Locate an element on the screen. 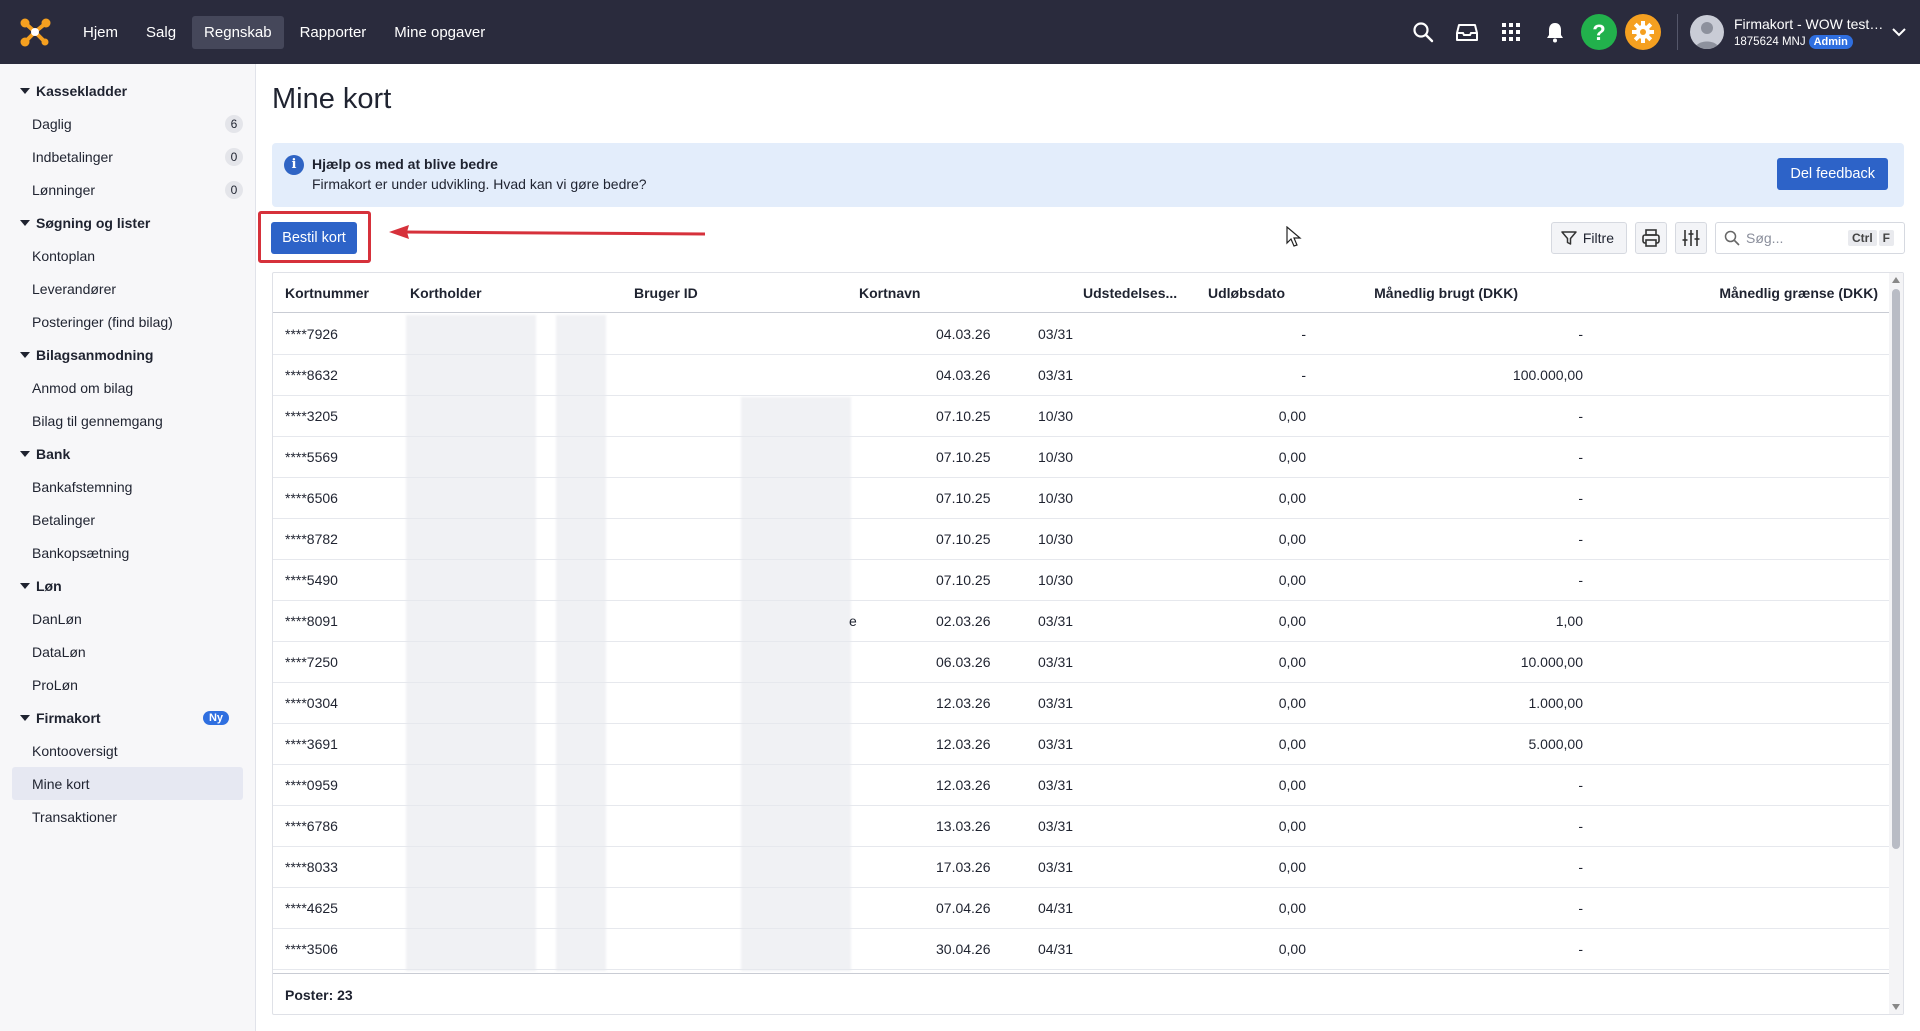  chevron-down-icon is located at coordinates (1899, 32).